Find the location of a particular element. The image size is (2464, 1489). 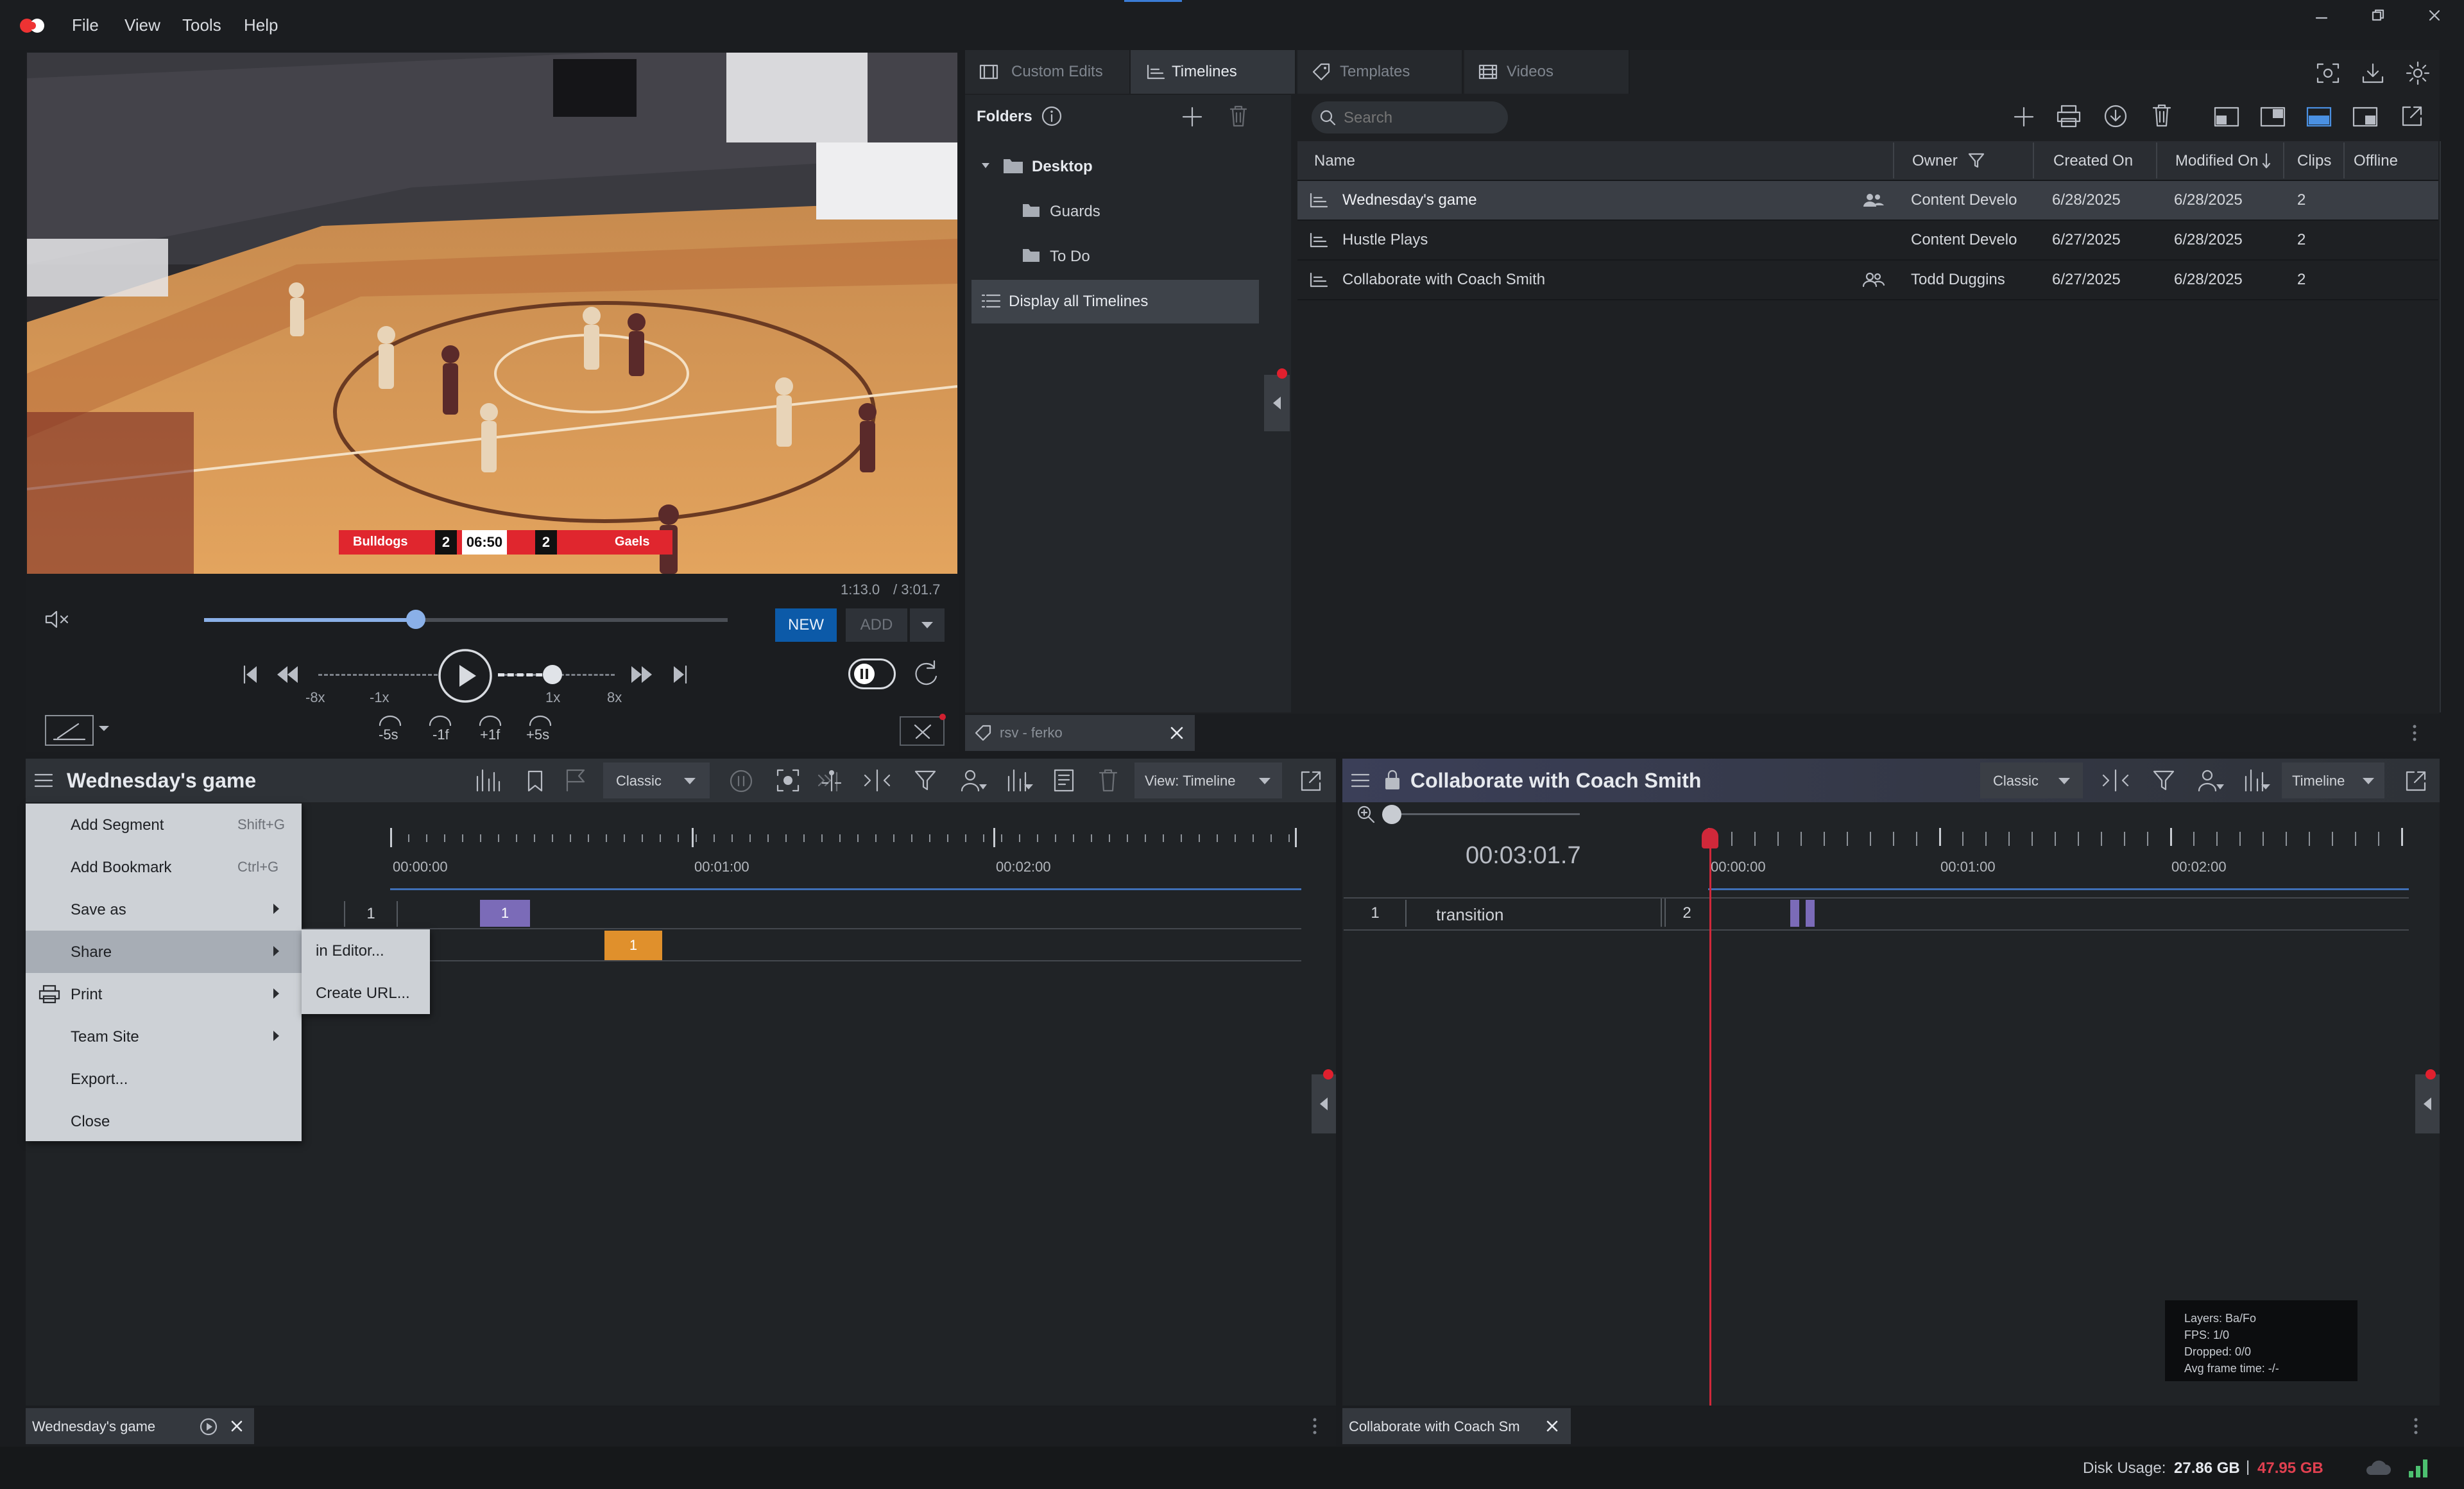

step-back-1f-label: -1f is located at coordinates (441, 735).